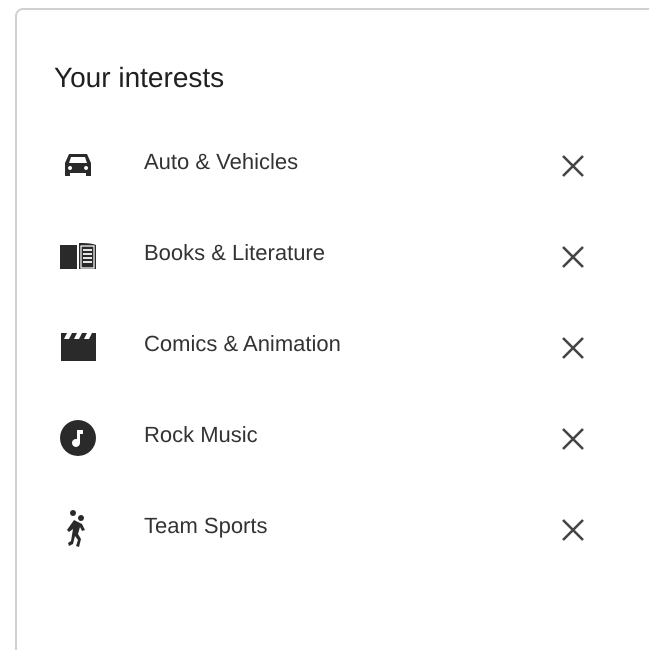  What do you see at coordinates (78, 438) in the screenshot?
I see `music-note-icon` at bounding box center [78, 438].